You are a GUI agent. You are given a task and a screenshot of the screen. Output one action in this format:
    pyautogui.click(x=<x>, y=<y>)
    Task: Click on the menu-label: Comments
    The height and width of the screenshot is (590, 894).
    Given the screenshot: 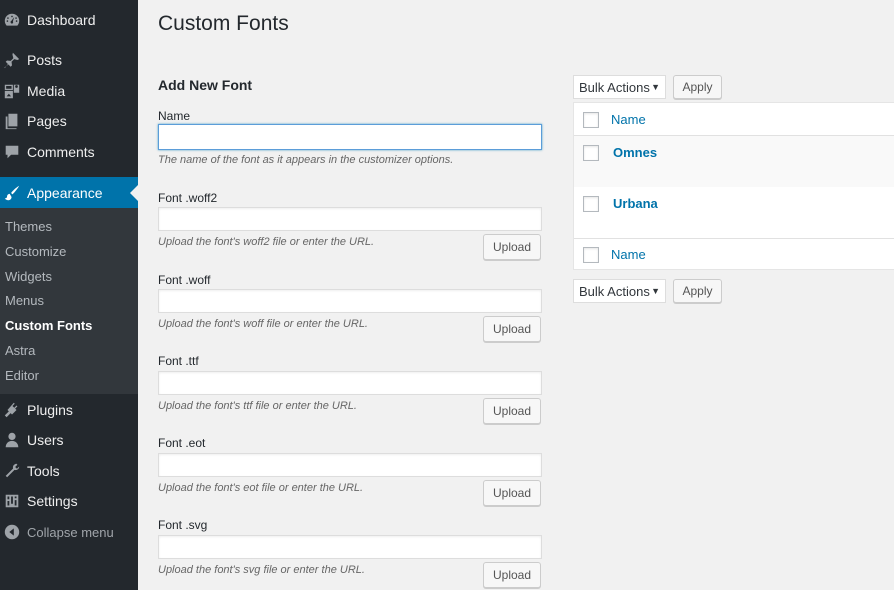 What is the action you would take?
    pyautogui.click(x=61, y=152)
    